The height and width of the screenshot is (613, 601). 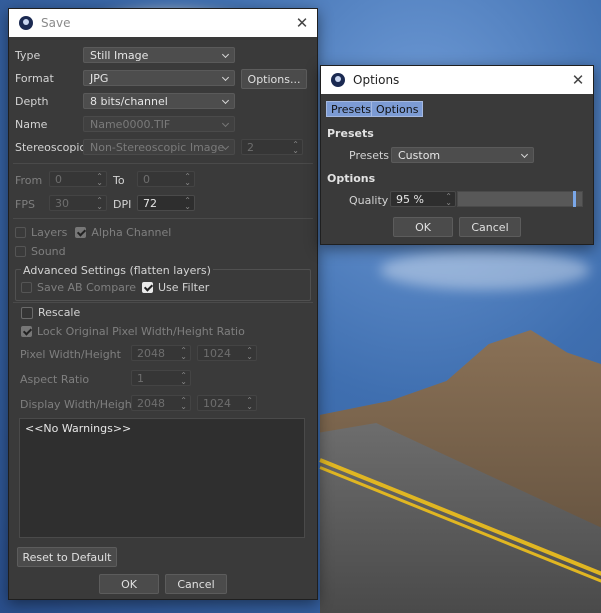 What do you see at coordinates (457, 80) in the screenshot?
I see `options-titlebar: Options ✕` at bounding box center [457, 80].